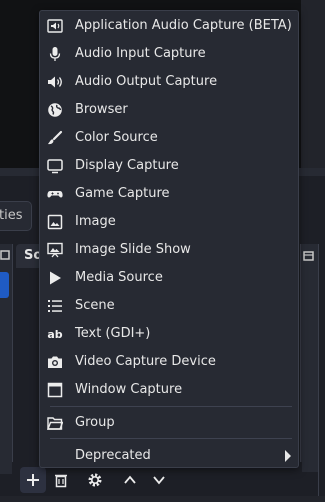  Describe the element at coordinates (313, 84) in the screenshot. I see `preview-side-panel` at that location.